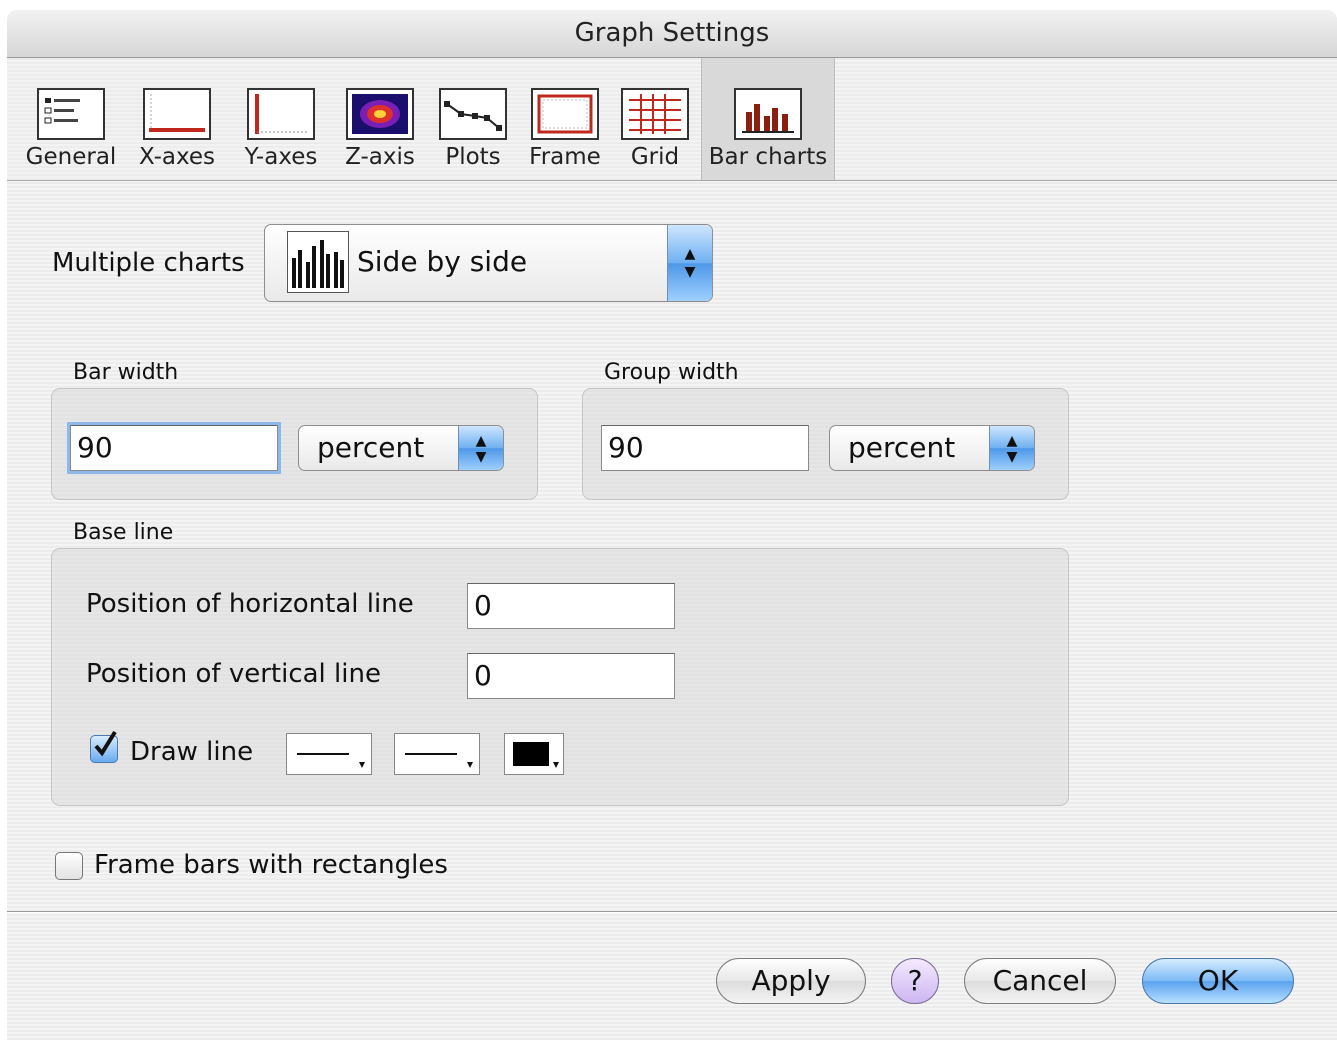 This screenshot has height=1040, width=1337. I want to click on group-width-label: Group width, so click(671, 372).